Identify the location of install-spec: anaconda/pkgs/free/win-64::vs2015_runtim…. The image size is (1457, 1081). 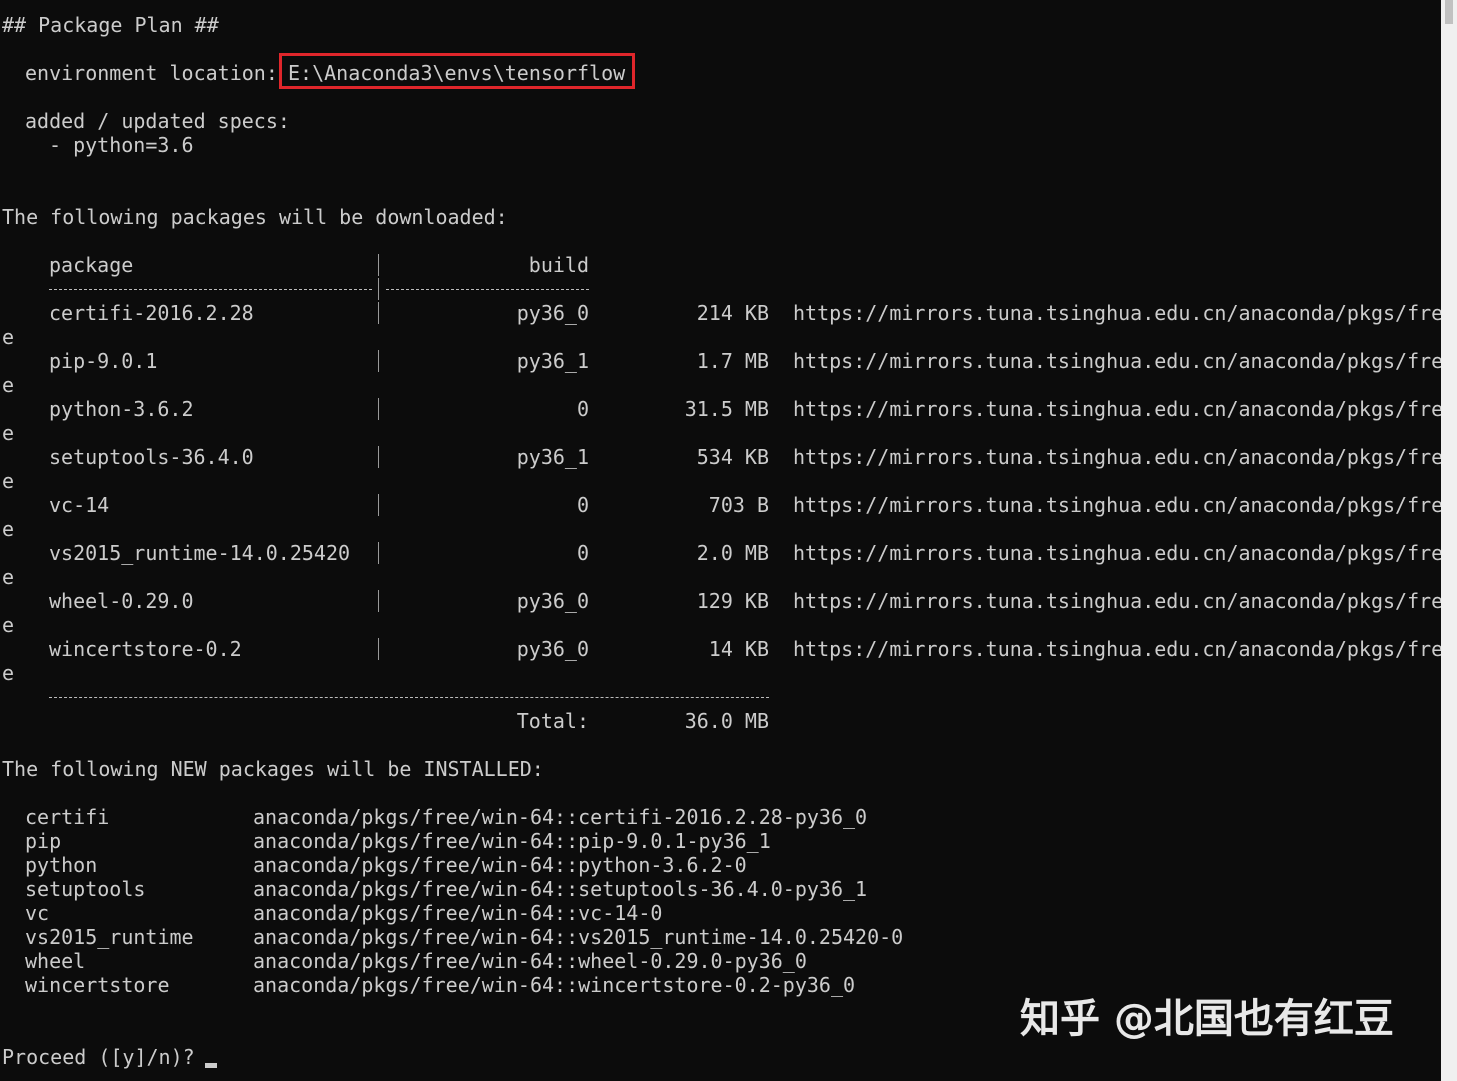
(578, 937).